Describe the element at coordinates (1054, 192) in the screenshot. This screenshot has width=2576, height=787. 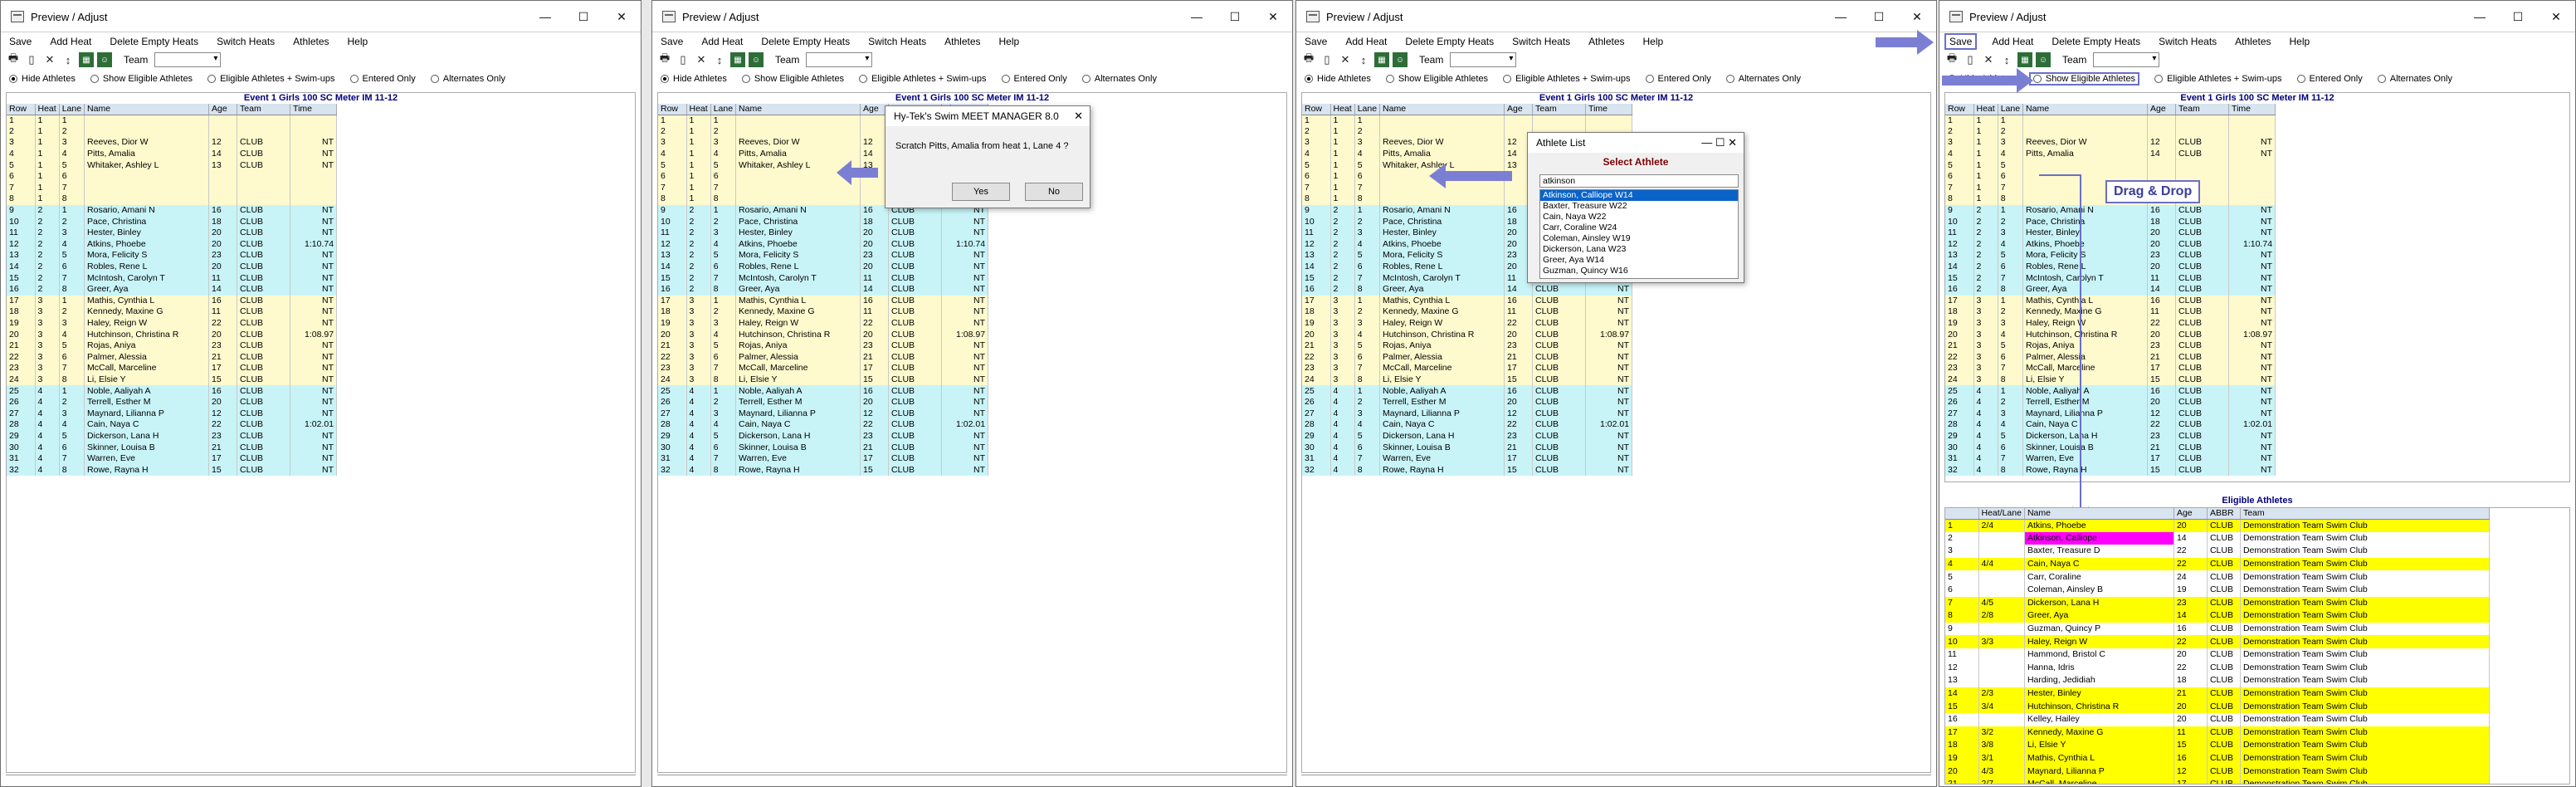
I see `no-button: No` at that location.